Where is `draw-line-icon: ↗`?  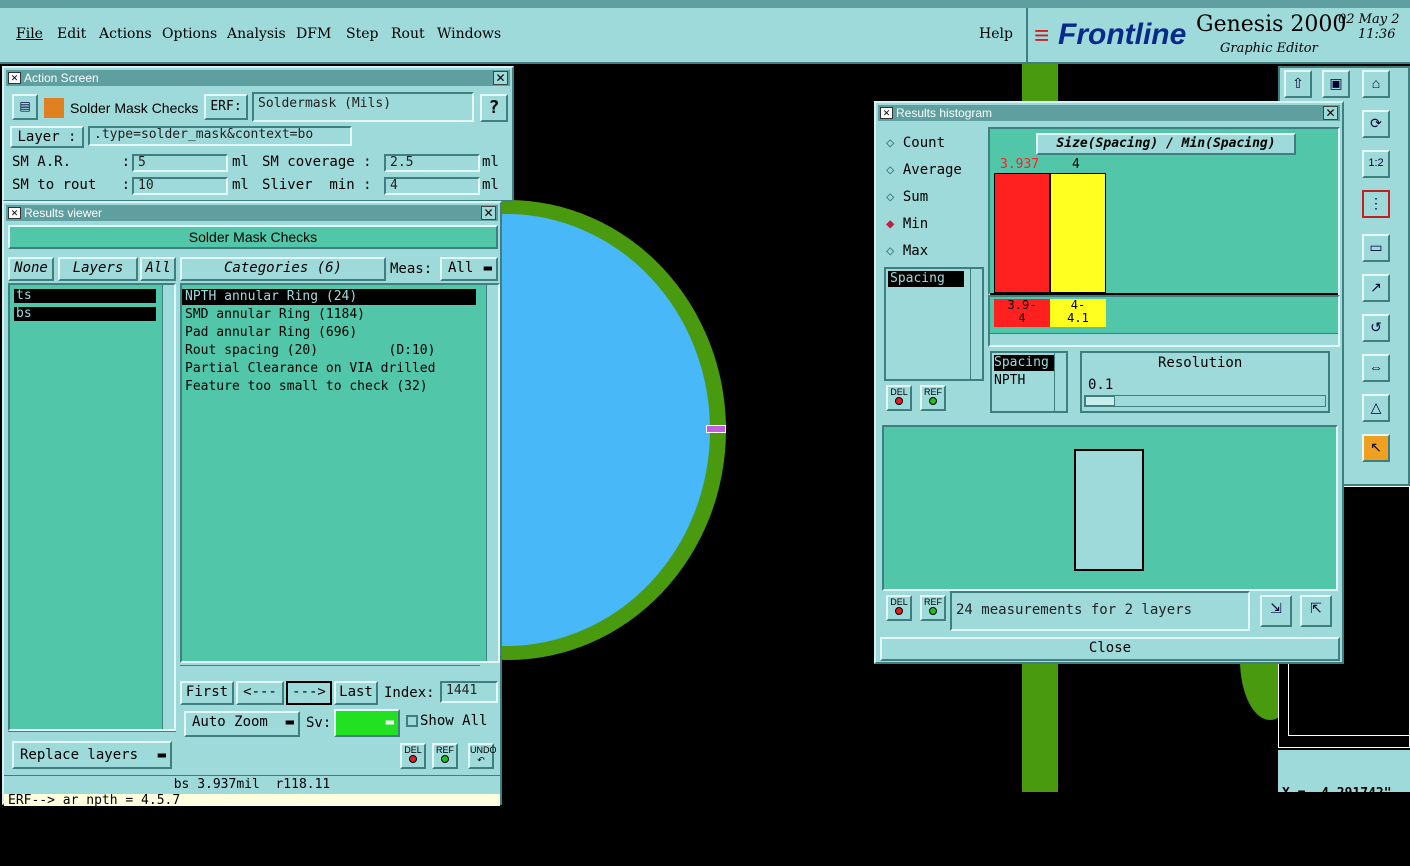 draw-line-icon: ↗ is located at coordinates (1376, 288).